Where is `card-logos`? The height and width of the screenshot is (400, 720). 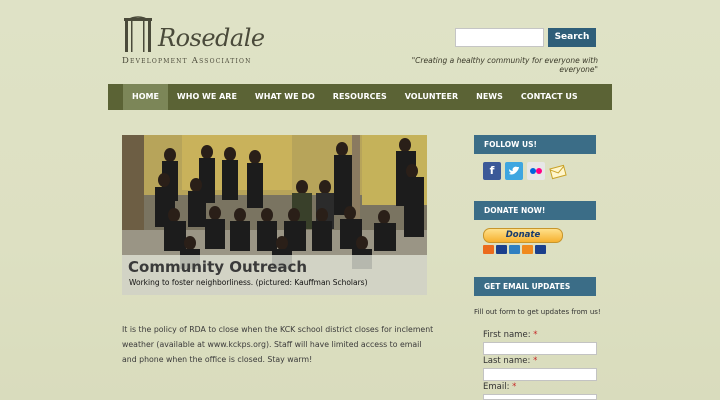 card-logos is located at coordinates (523, 249).